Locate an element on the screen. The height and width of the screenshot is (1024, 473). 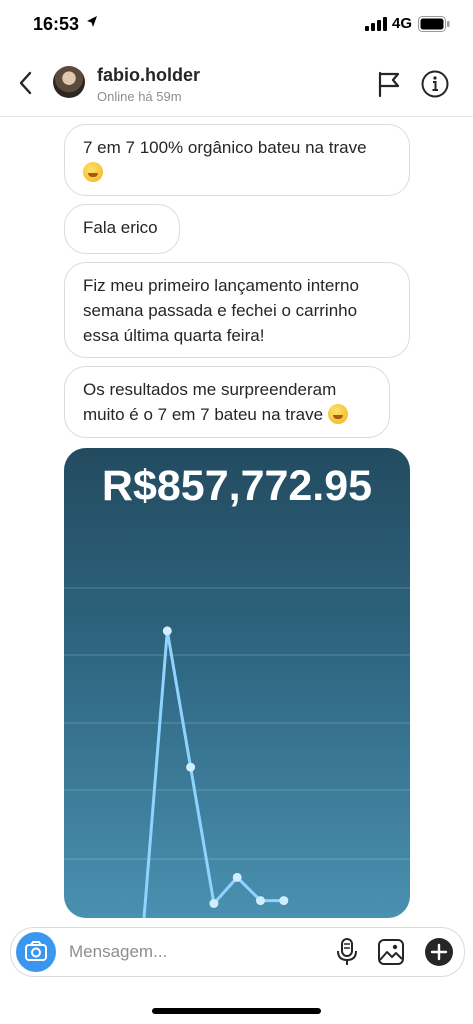
avatar is located at coordinates (69, 82).